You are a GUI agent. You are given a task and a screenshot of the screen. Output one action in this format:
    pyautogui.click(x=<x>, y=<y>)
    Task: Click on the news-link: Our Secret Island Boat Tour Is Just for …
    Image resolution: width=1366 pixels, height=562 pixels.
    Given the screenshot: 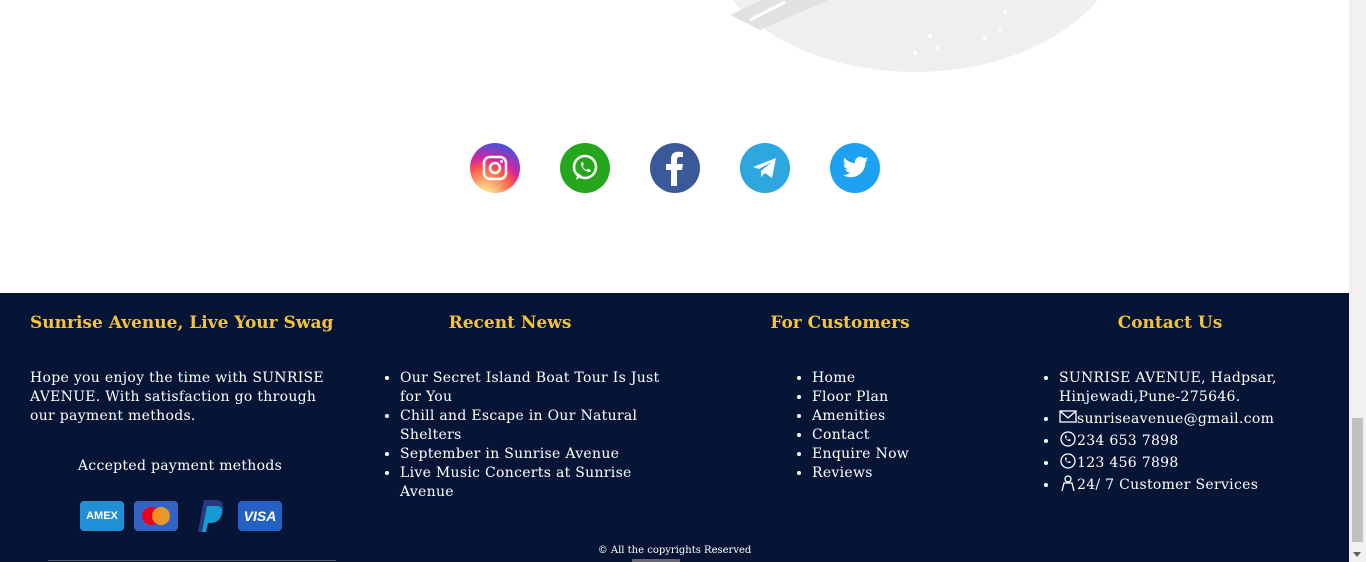 What is the action you would take?
    pyautogui.click(x=536, y=388)
    